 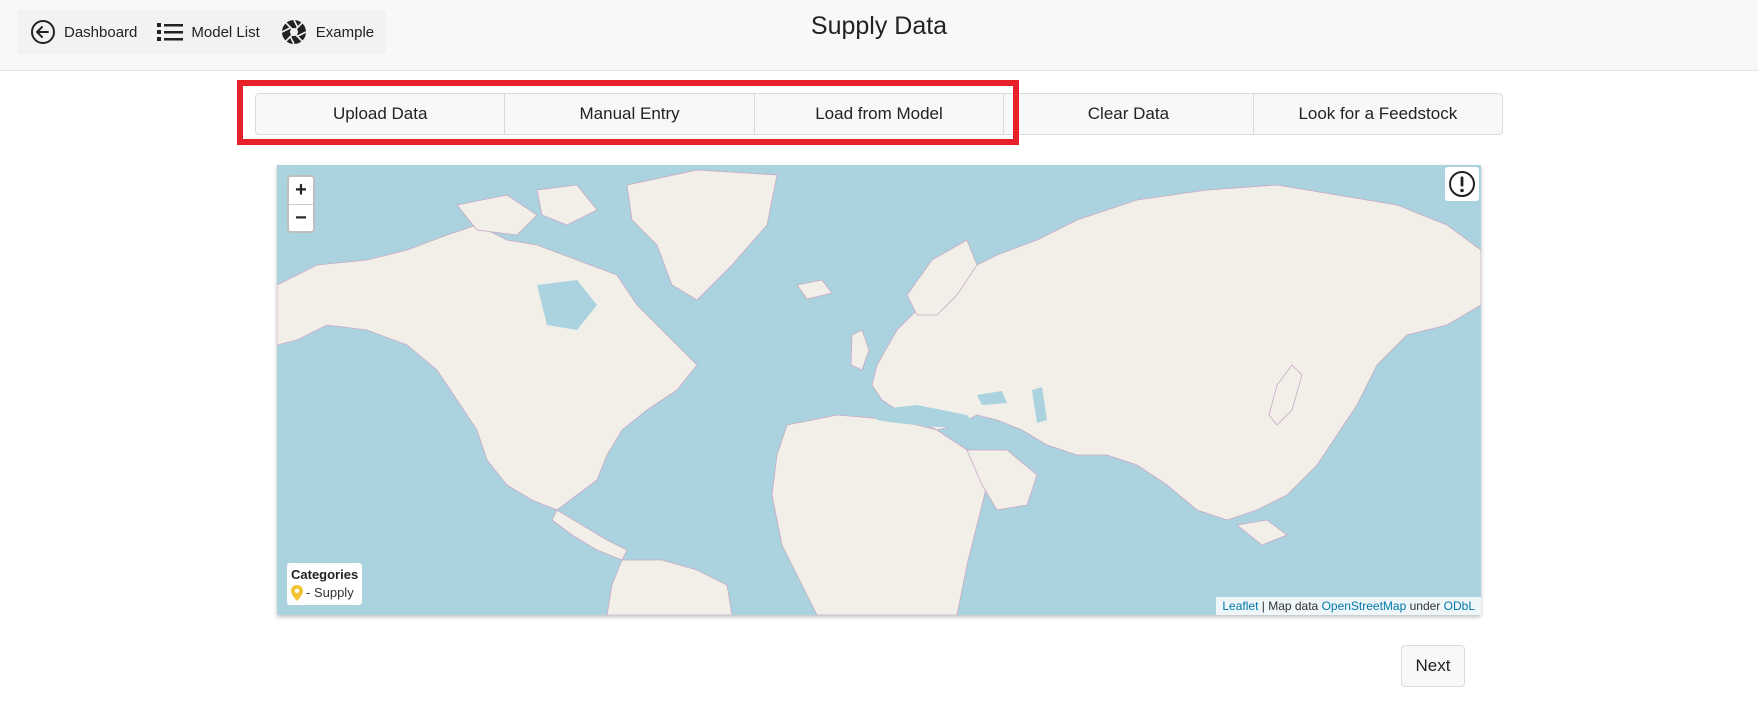 I want to click on zoom-control: + −, so click(x=301, y=204).